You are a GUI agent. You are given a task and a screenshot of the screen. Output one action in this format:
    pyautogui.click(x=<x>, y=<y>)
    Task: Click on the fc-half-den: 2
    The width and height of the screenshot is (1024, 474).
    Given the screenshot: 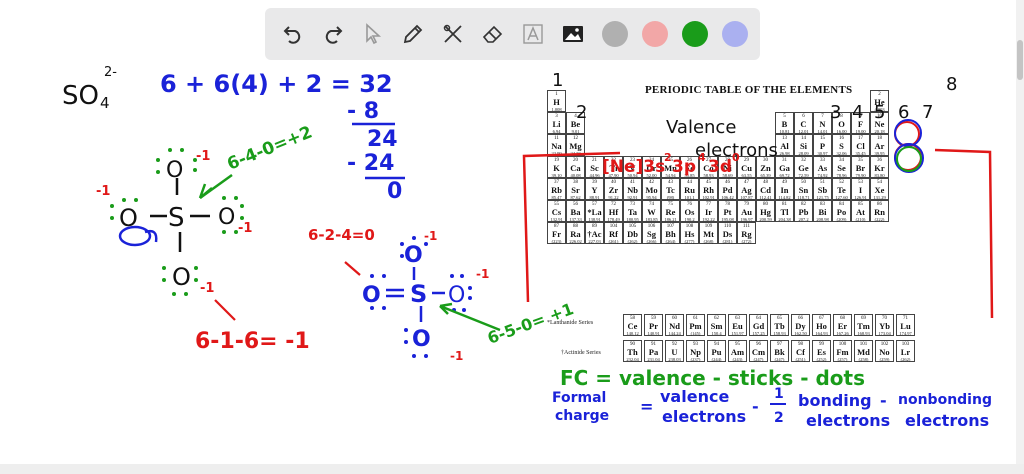 What is the action you would take?
    pyautogui.click(x=779, y=418)
    